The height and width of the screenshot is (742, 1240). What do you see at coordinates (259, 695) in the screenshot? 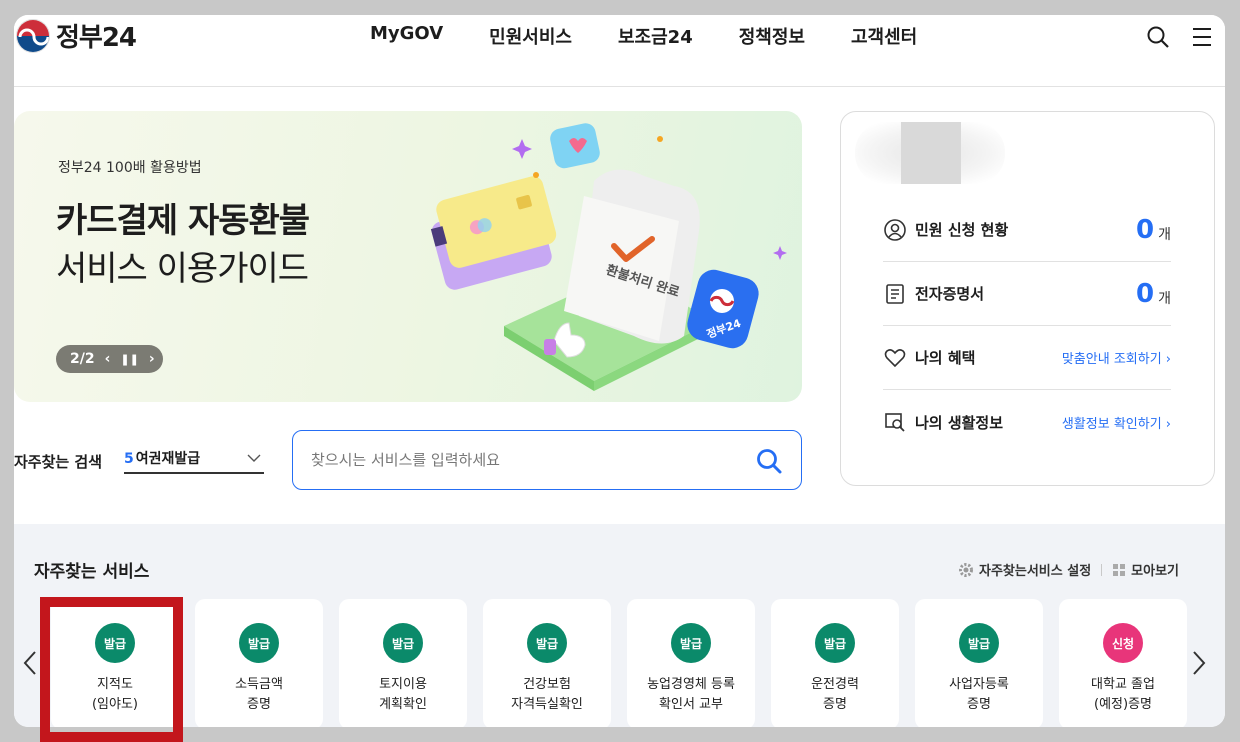
I see `service-name: 소득금액 증명` at bounding box center [259, 695].